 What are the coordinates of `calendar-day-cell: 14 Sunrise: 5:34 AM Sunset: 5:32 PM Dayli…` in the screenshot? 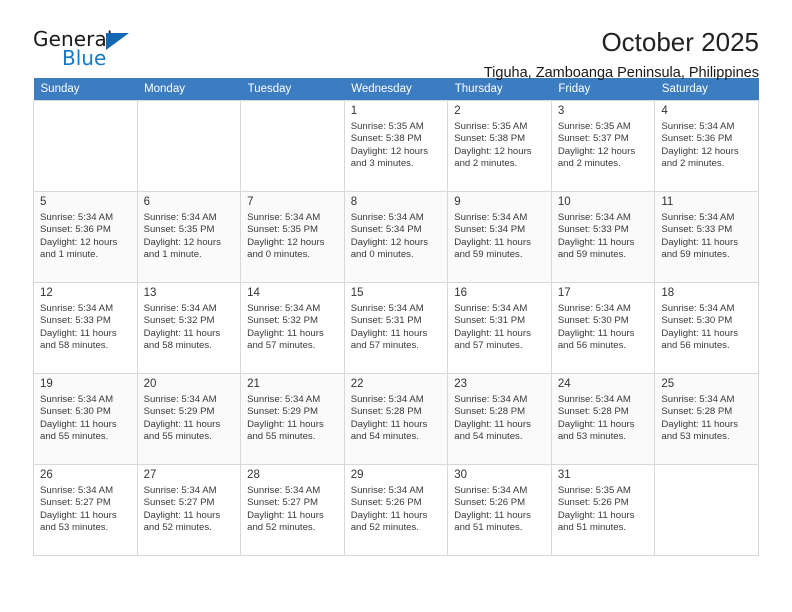 It's located at (292, 328).